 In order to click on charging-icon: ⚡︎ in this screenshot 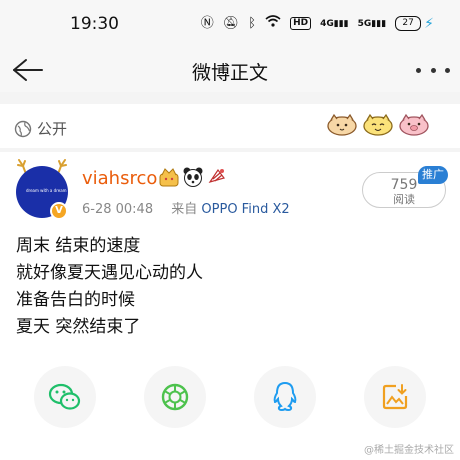, I will do `click(429, 23)`.